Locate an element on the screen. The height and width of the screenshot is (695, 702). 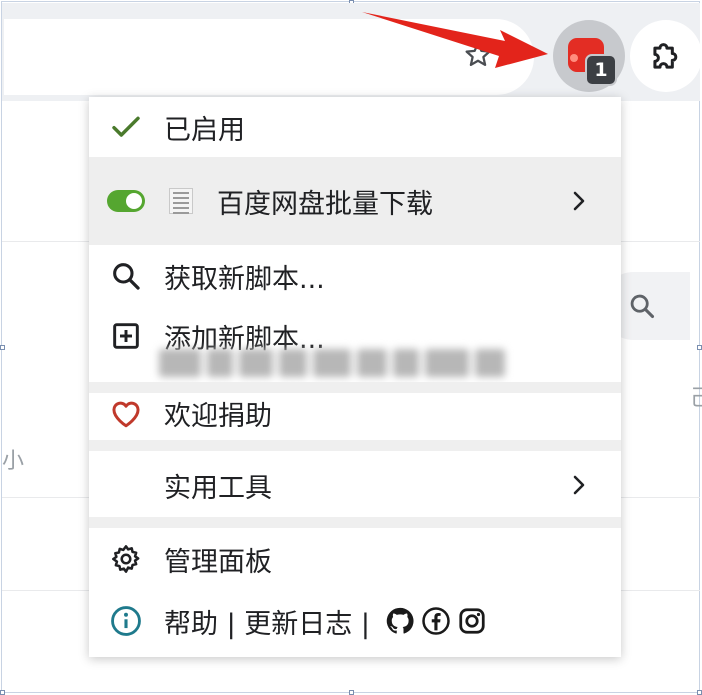
tampermonkey-extension-button: 1 is located at coordinates (589, 56).